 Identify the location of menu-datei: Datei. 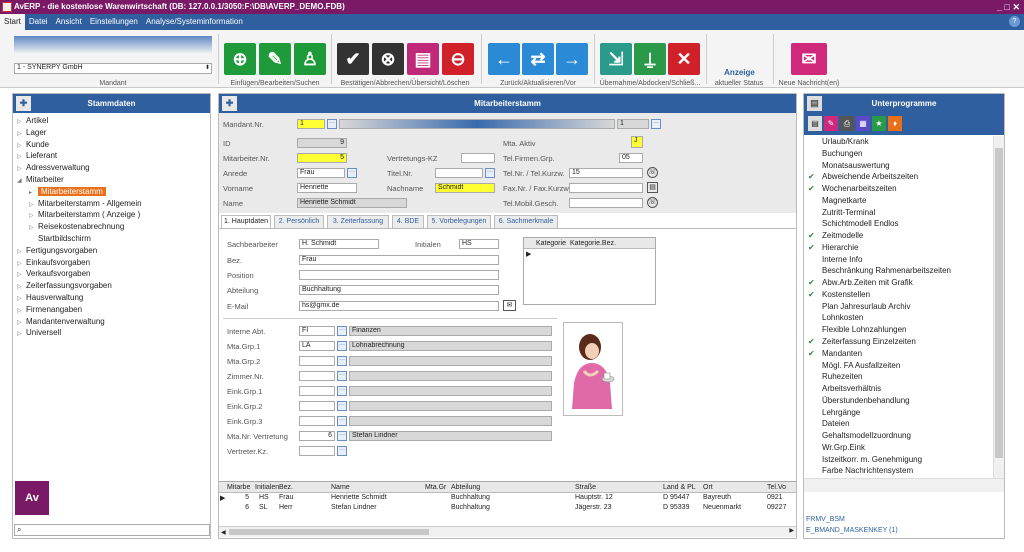
(38, 22).